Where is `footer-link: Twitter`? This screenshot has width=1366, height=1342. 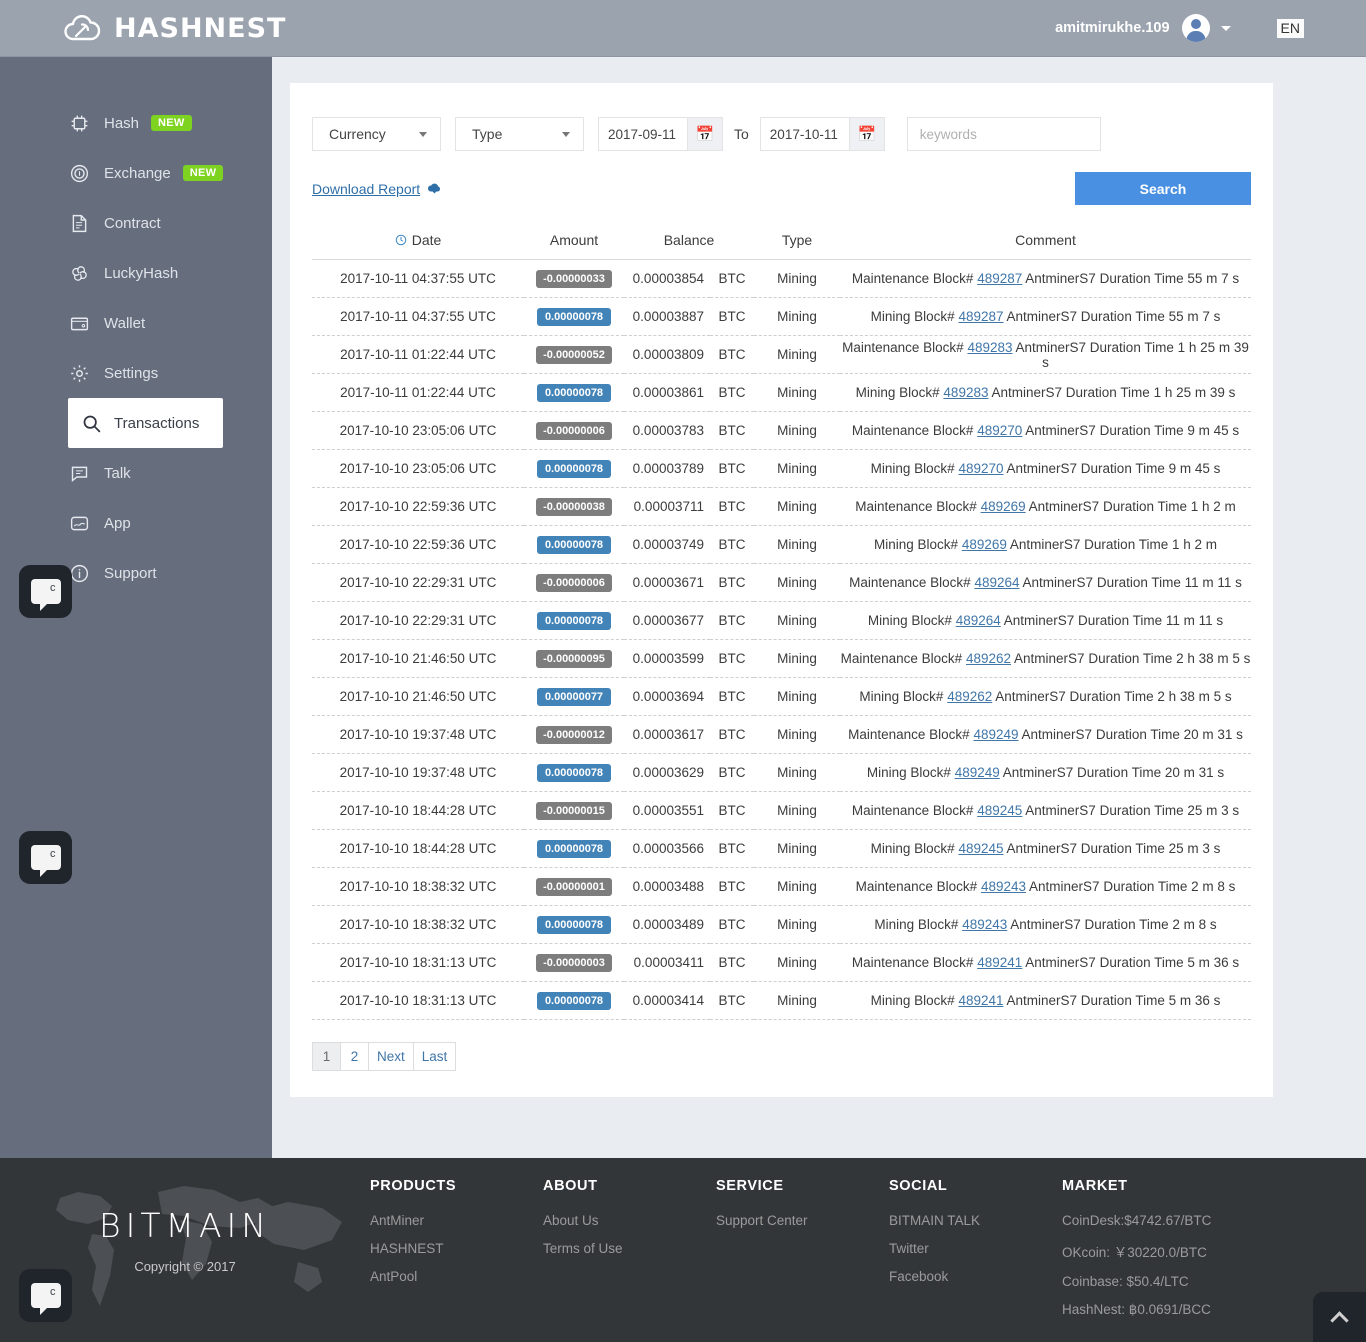
footer-link: Twitter is located at coordinates (975, 1248).